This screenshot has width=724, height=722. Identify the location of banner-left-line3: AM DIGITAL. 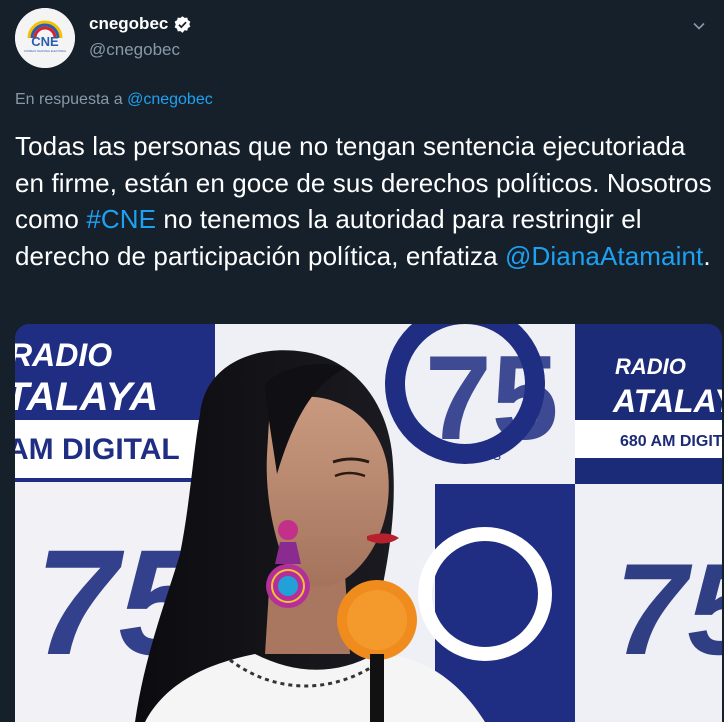
(97, 449).